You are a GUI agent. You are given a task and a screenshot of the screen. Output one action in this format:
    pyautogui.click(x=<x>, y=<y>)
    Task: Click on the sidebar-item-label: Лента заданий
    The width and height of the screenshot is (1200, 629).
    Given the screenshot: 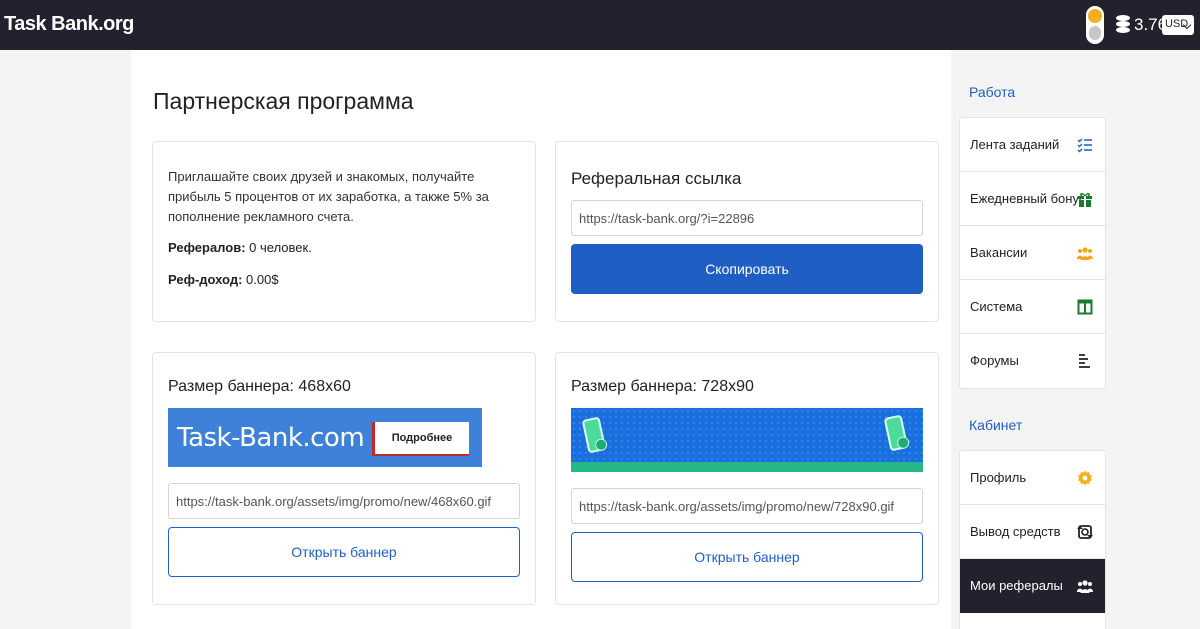 What is the action you would take?
    pyautogui.click(x=1015, y=144)
    